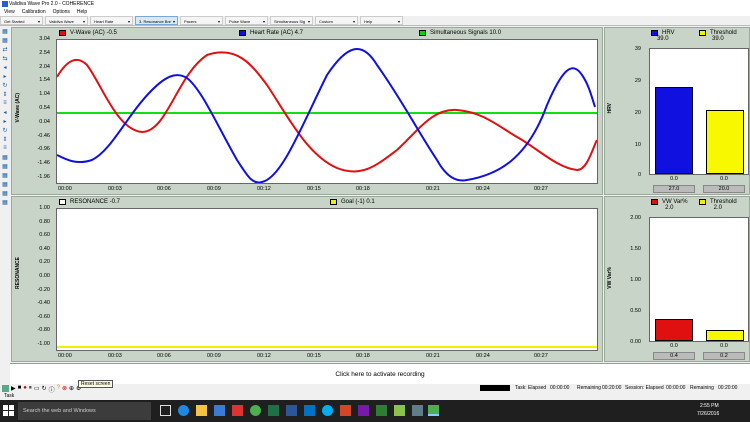 Image resolution: width=750 pixels, height=422 pixels. I want to click on record-button: Click here to activate recording, so click(380, 373).